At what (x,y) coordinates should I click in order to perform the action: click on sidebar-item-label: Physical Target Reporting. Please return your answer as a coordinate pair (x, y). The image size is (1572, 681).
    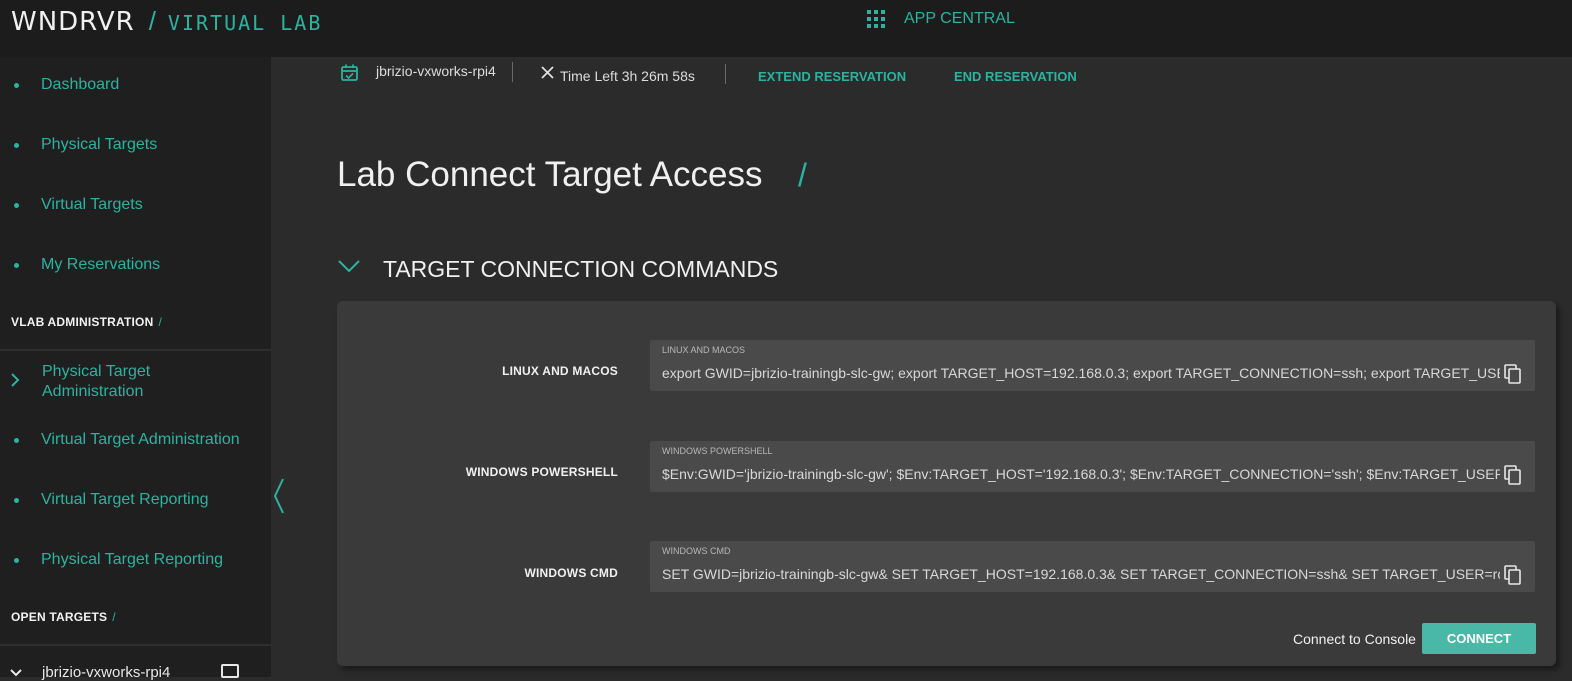
    Looking at the image, I should click on (132, 559).